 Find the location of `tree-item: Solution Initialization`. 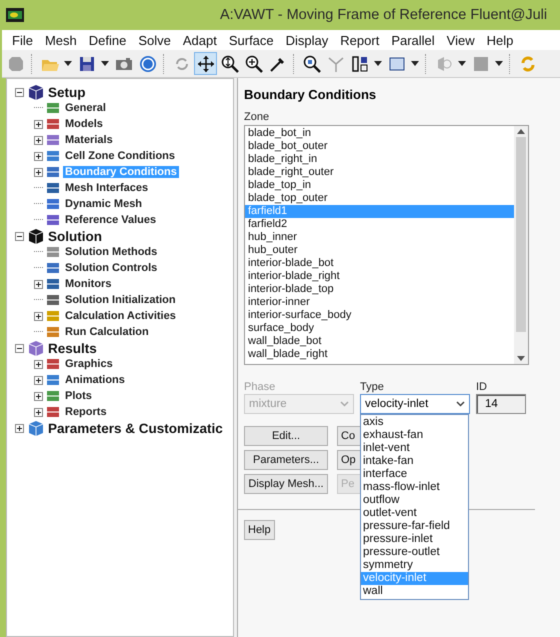

tree-item: Solution Initialization is located at coordinates (120, 300).